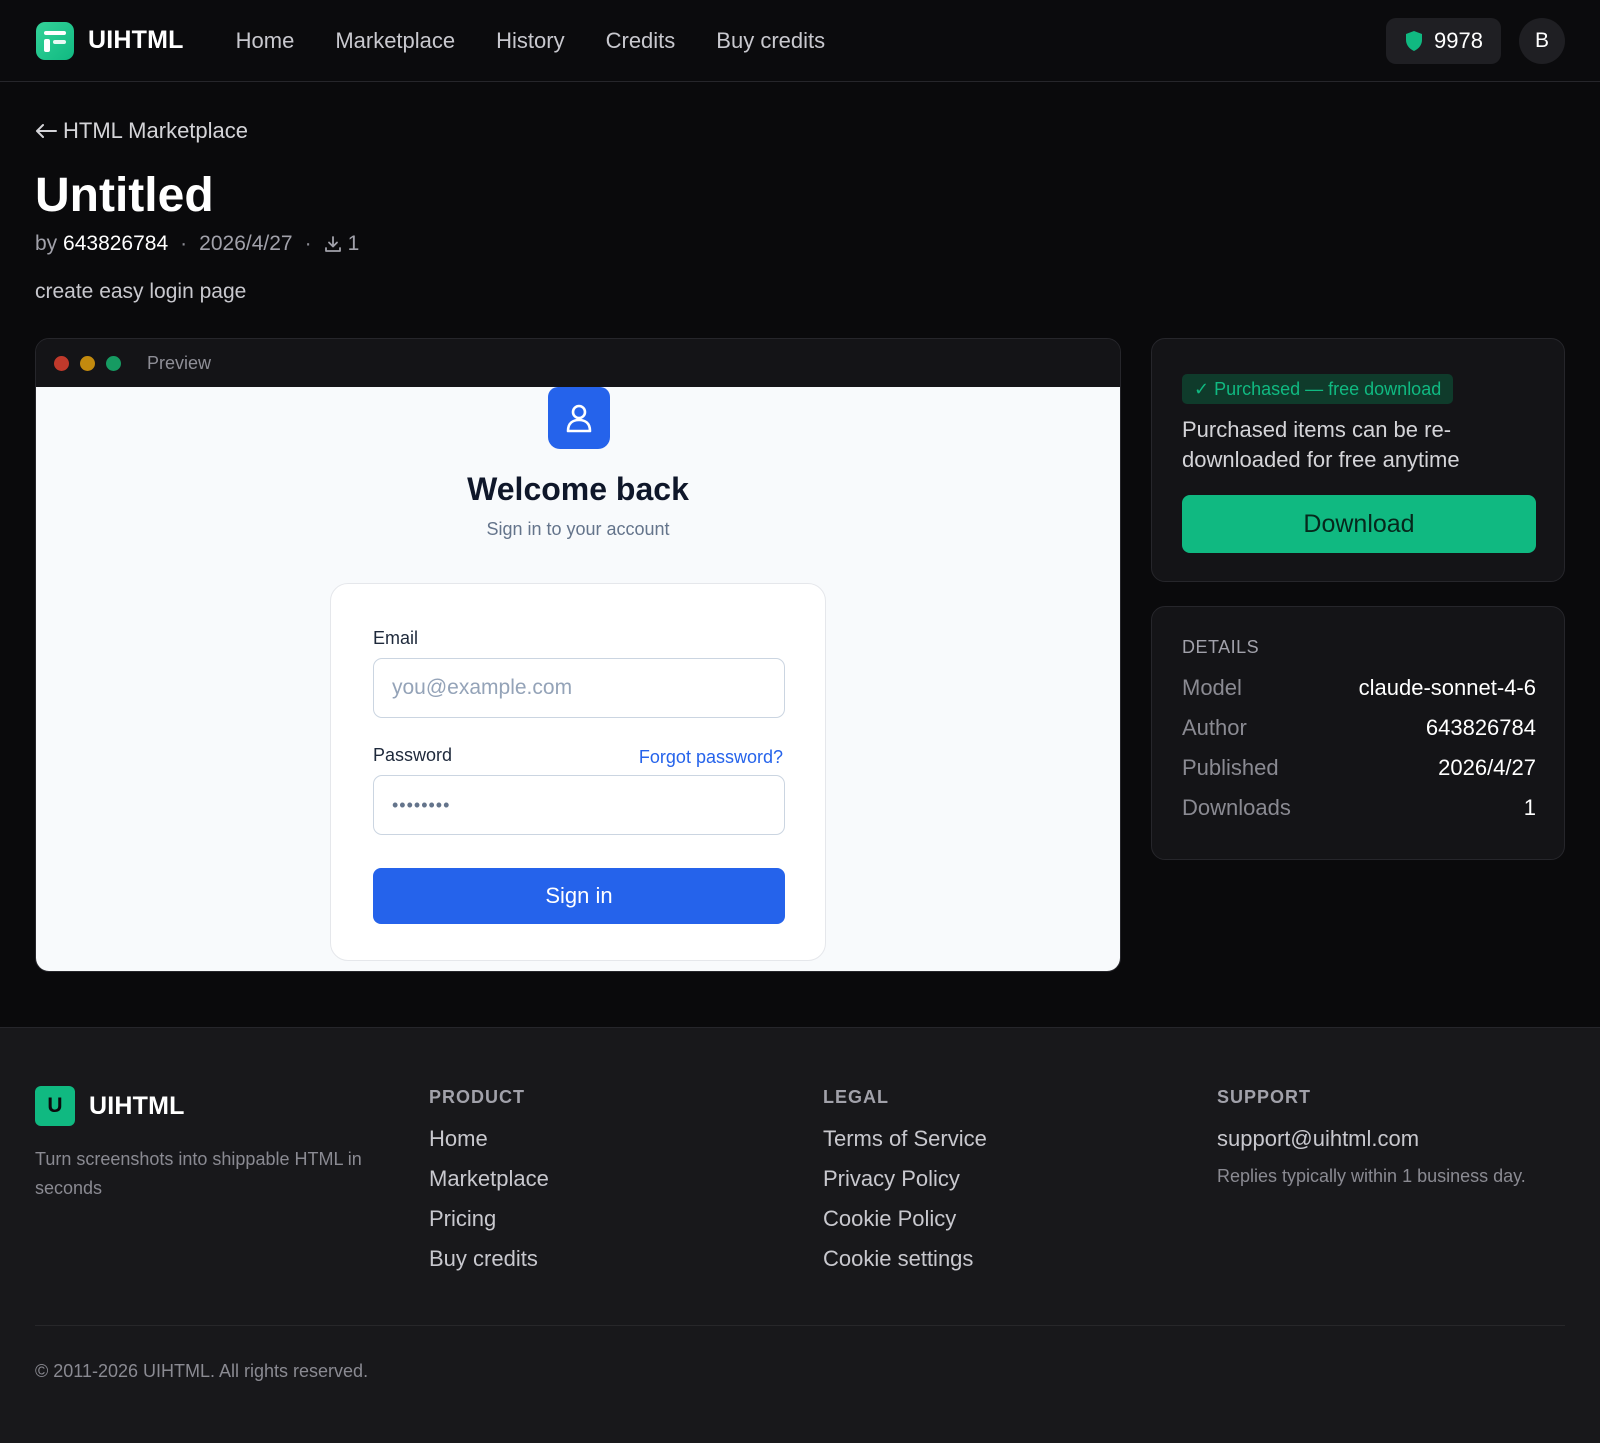  Describe the element at coordinates (46, 243) in the screenshot. I see `by-label: by` at that location.